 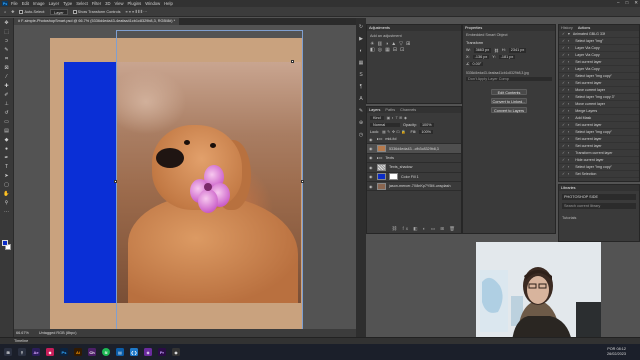 I want to click on action-item: ✓ › Hide current layer, so click(x=599, y=160).